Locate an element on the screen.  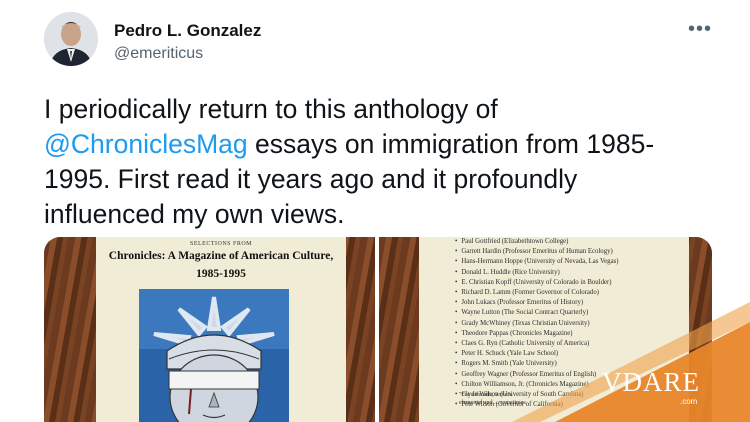
book-years: 1985-1995 is located at coordinates (221, 274).